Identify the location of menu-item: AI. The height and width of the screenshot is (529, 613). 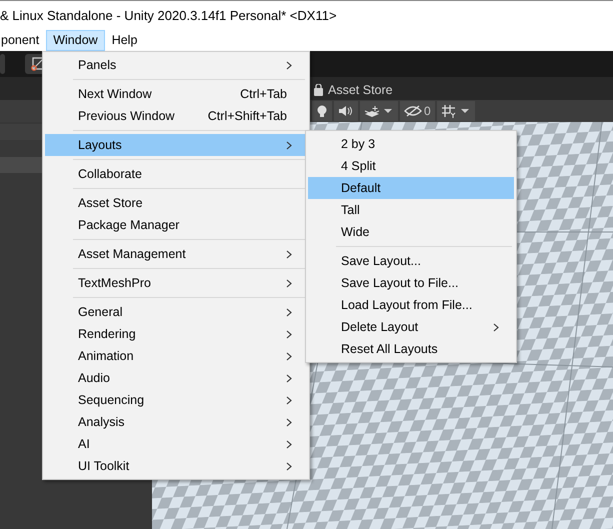
(176, 444).